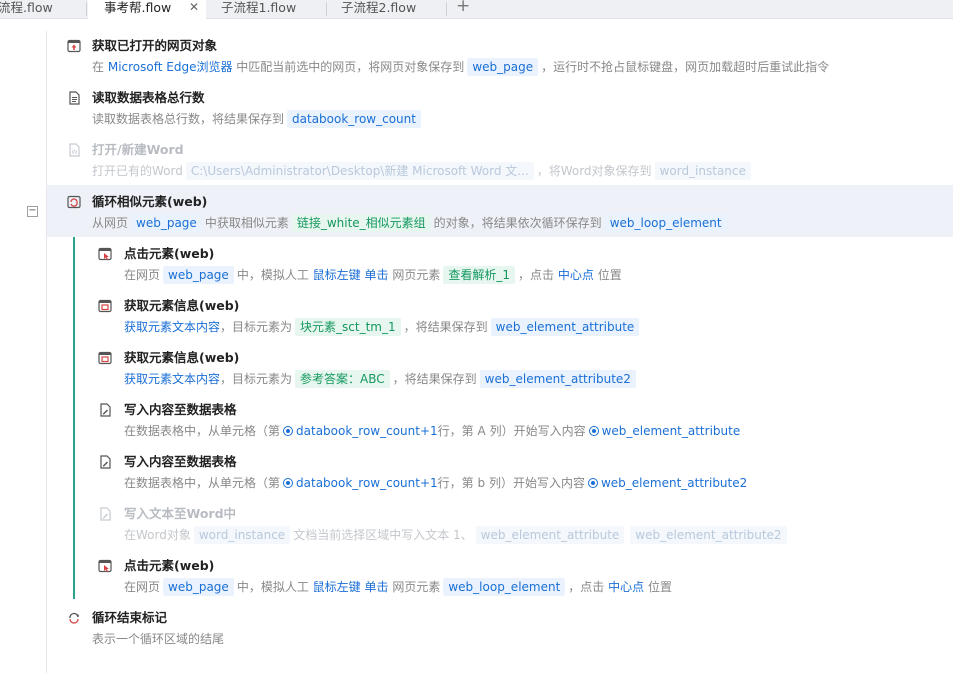 The width and height of the screenshot is (953, 674). I want to click on step-description: 表示一个循环区域的结尾, so click(158, 639).